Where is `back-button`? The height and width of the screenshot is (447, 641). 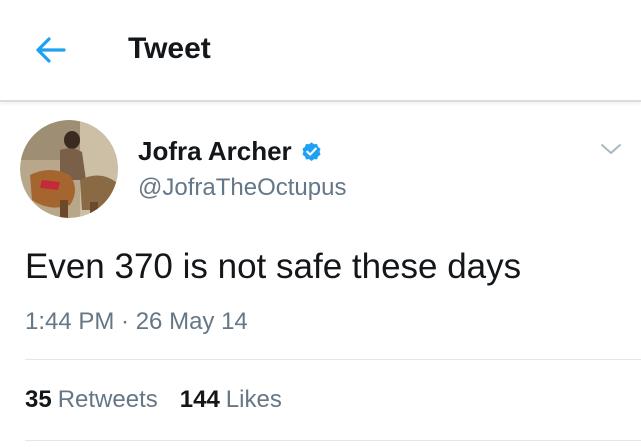
back-button is located at coordinates (50, 50).